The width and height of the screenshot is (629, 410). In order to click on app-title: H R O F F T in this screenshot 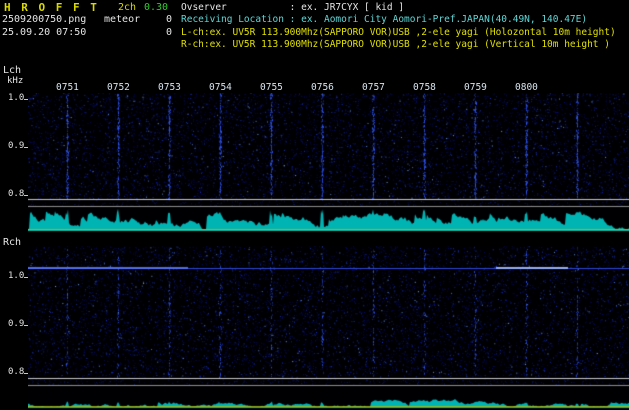, I will do `click(51, 7)`.